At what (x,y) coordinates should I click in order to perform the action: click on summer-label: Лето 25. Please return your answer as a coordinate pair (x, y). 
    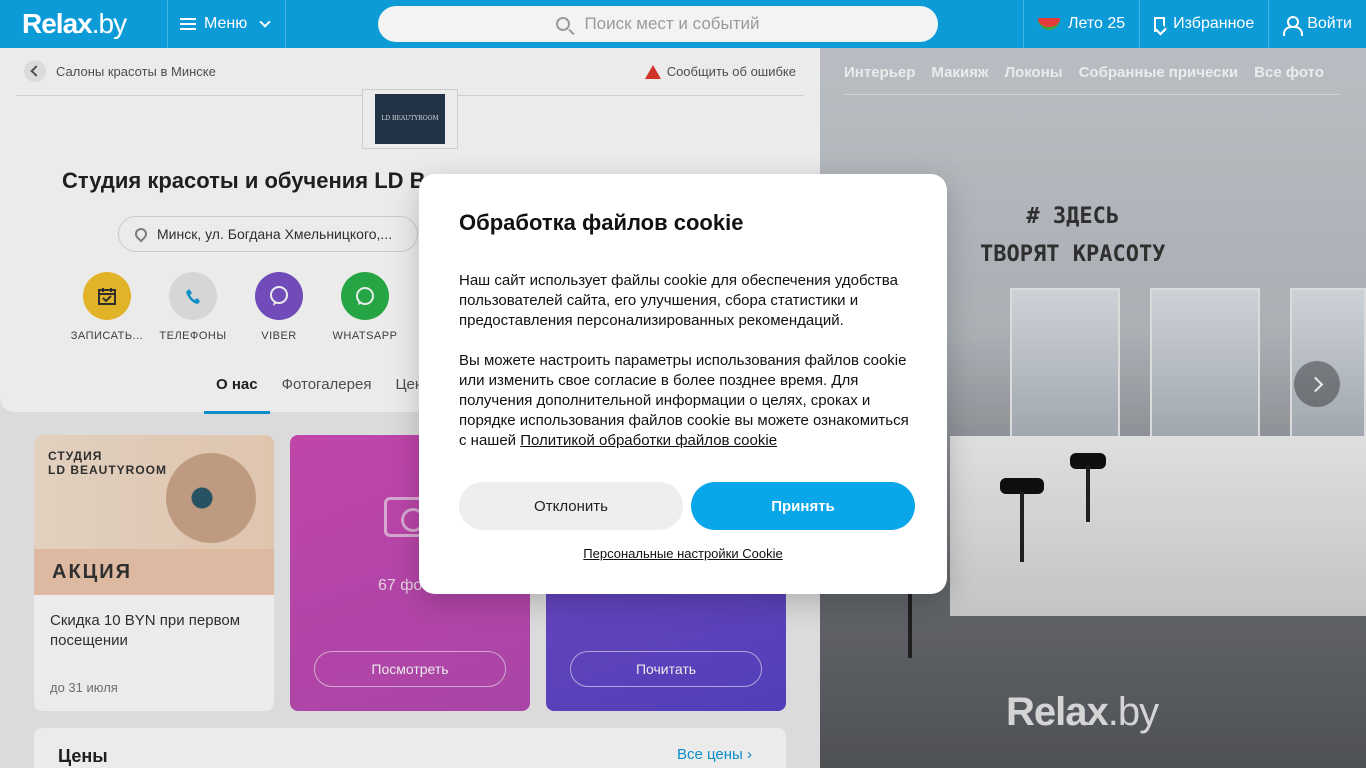
    Looking at the image, I should click on (1096, 23).